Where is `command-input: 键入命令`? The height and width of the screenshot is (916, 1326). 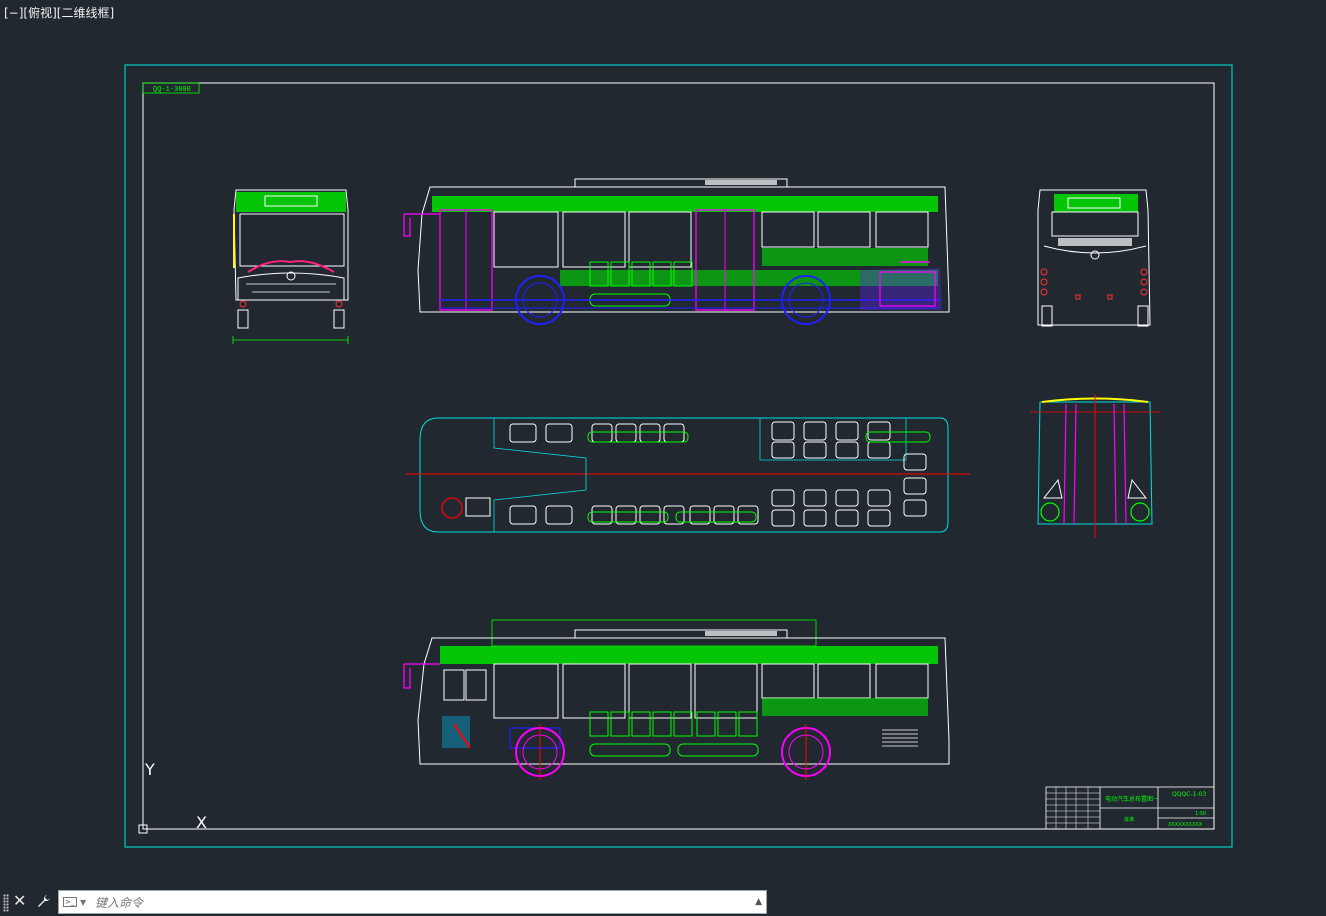
command-input: 键入命令 is located at coordinates (119, 902).